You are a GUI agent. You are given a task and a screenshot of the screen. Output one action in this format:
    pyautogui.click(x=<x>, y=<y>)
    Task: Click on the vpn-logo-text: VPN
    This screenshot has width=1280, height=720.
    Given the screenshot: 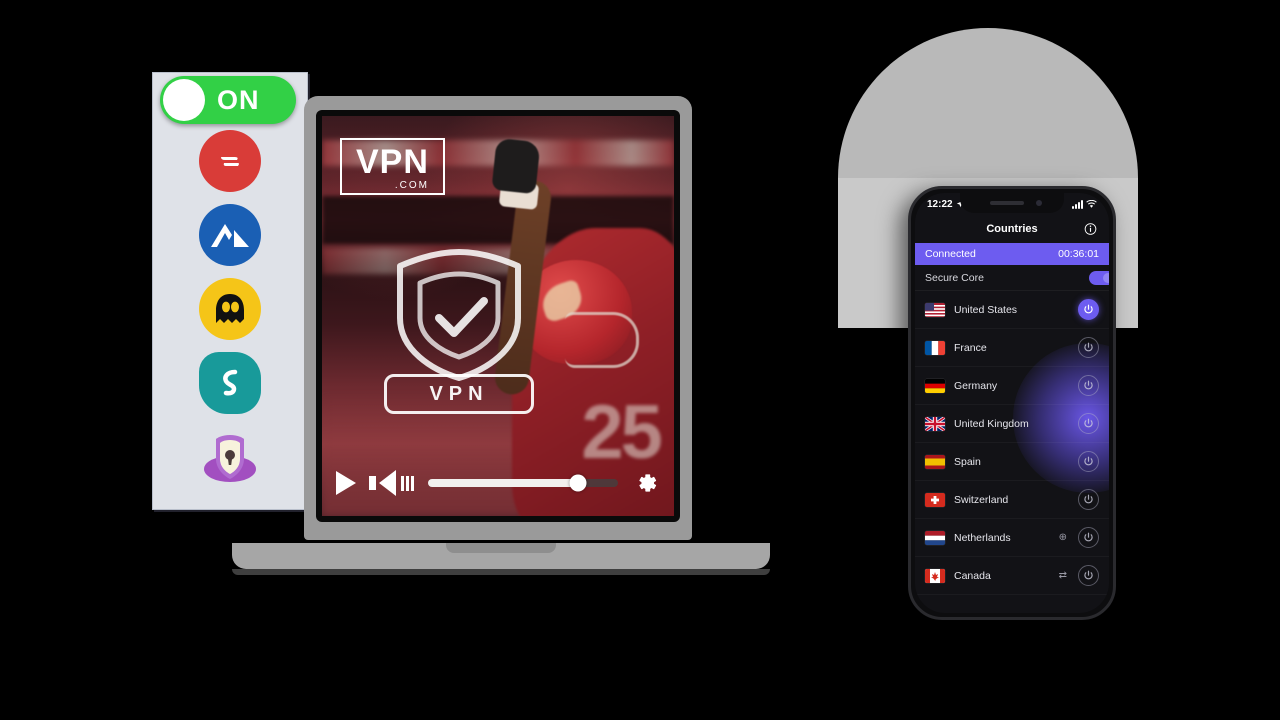 What is the action you would take?
    pyautogui.click(x=392, y=162)
    